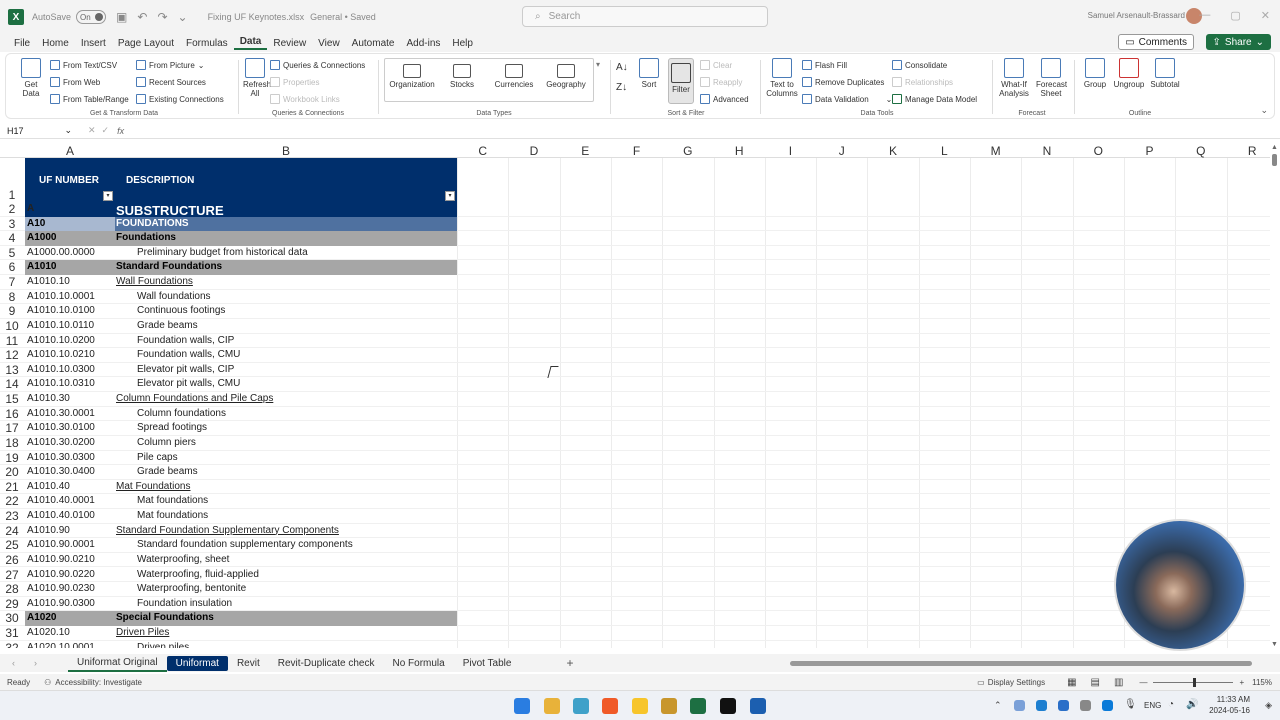 The width and height of the screenshot is (1280, 720). What do you see at coordinates (1014, 78) in the screenshot?
I see `what-if-button: What-If Analysis` at bounding box center [1014, 78].